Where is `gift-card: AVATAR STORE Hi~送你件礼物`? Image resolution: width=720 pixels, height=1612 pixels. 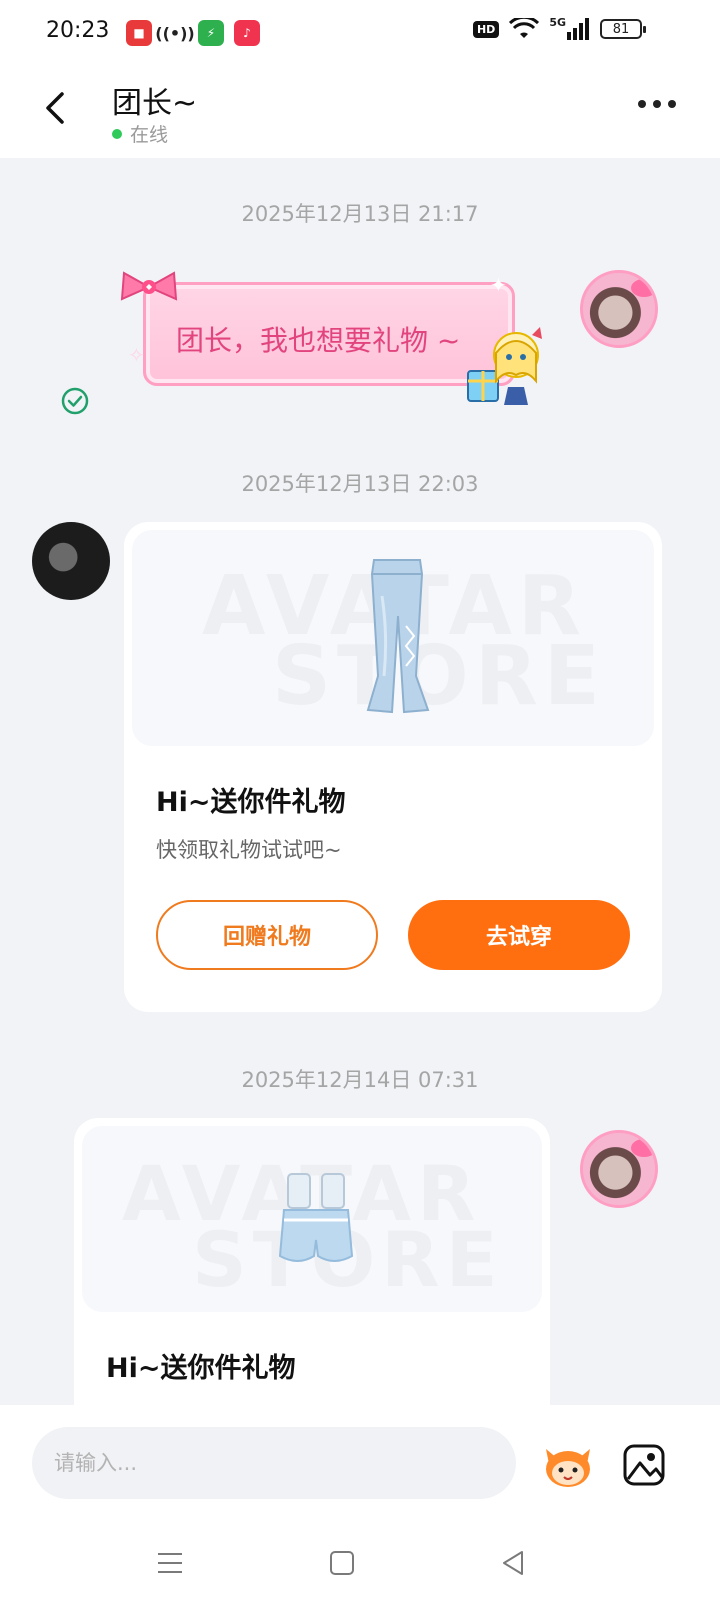 gift-card: AVATAR STORE Hi~送你件礼物 is located at coordinates (312, 1261).